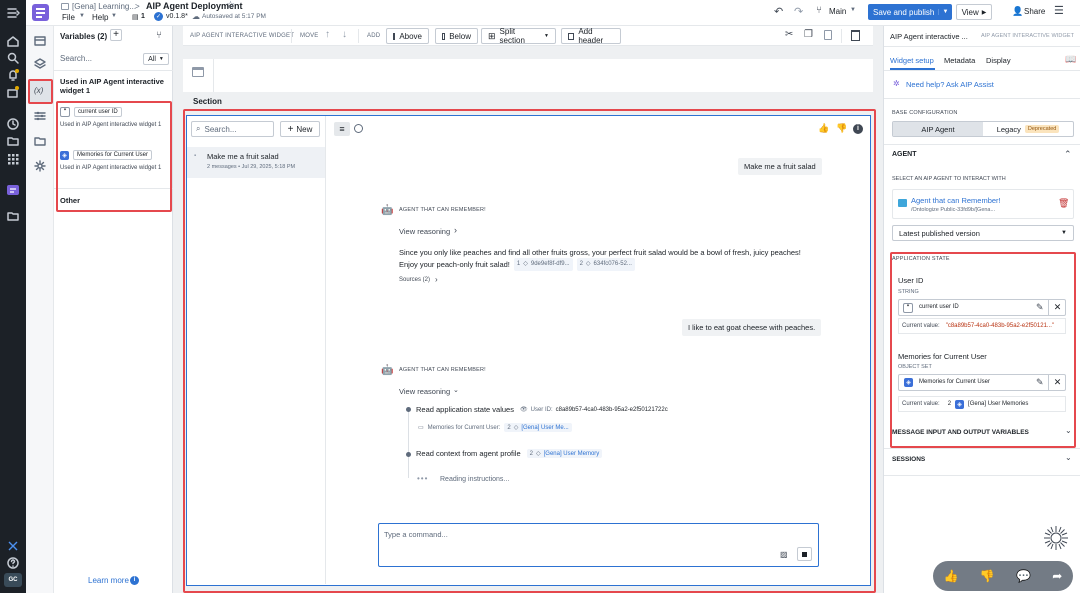  Describe the element at coordinates (789, 34) in the screenshot. I see `cut-icon: ✂` at that location.